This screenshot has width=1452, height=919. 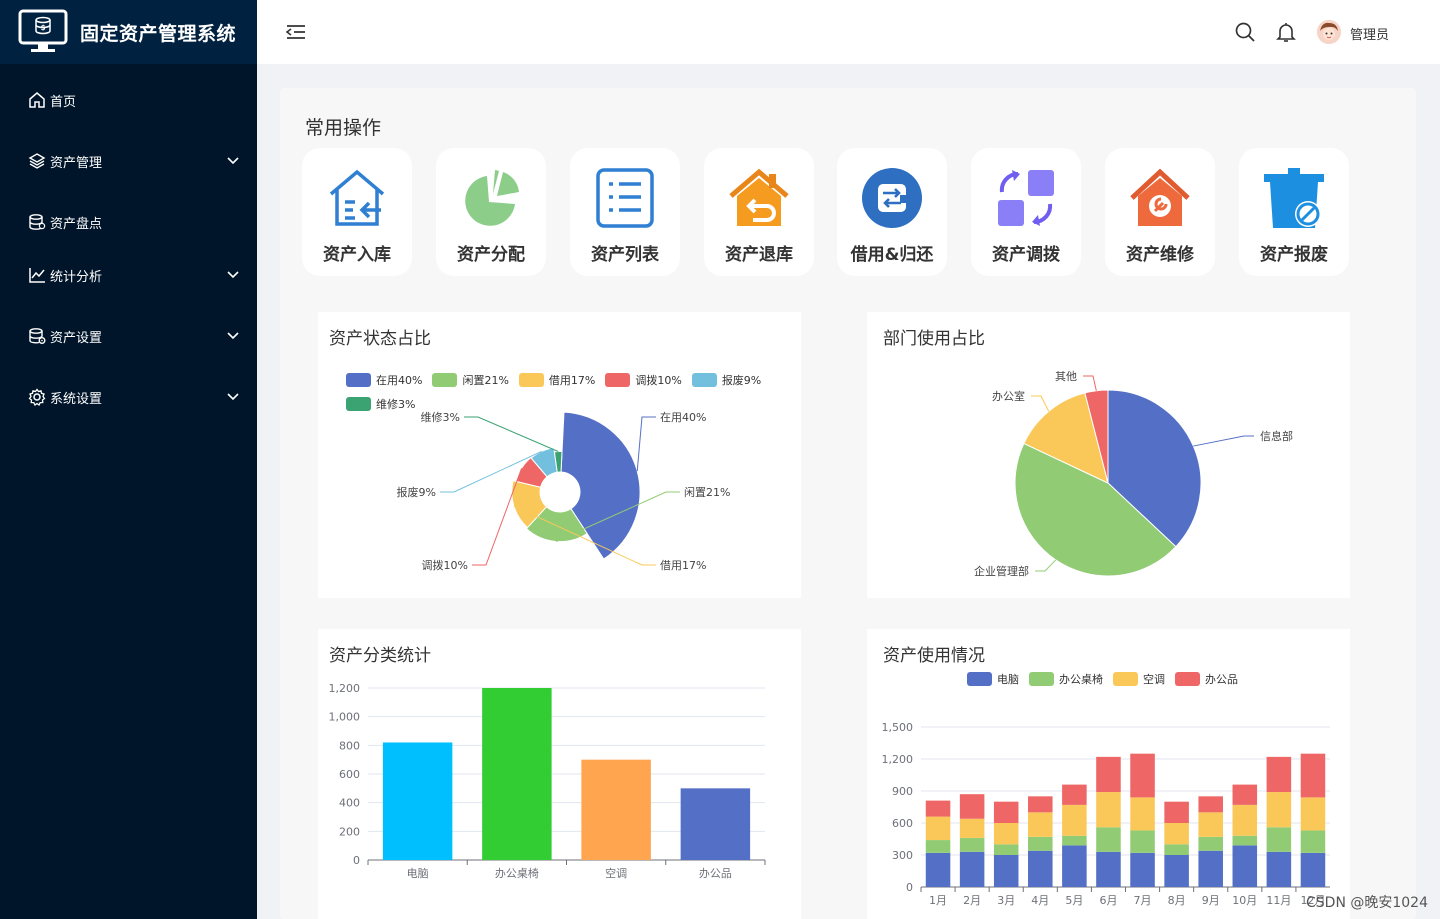 I want to click on avatar-face-icon, so click(x=1329, y=32).